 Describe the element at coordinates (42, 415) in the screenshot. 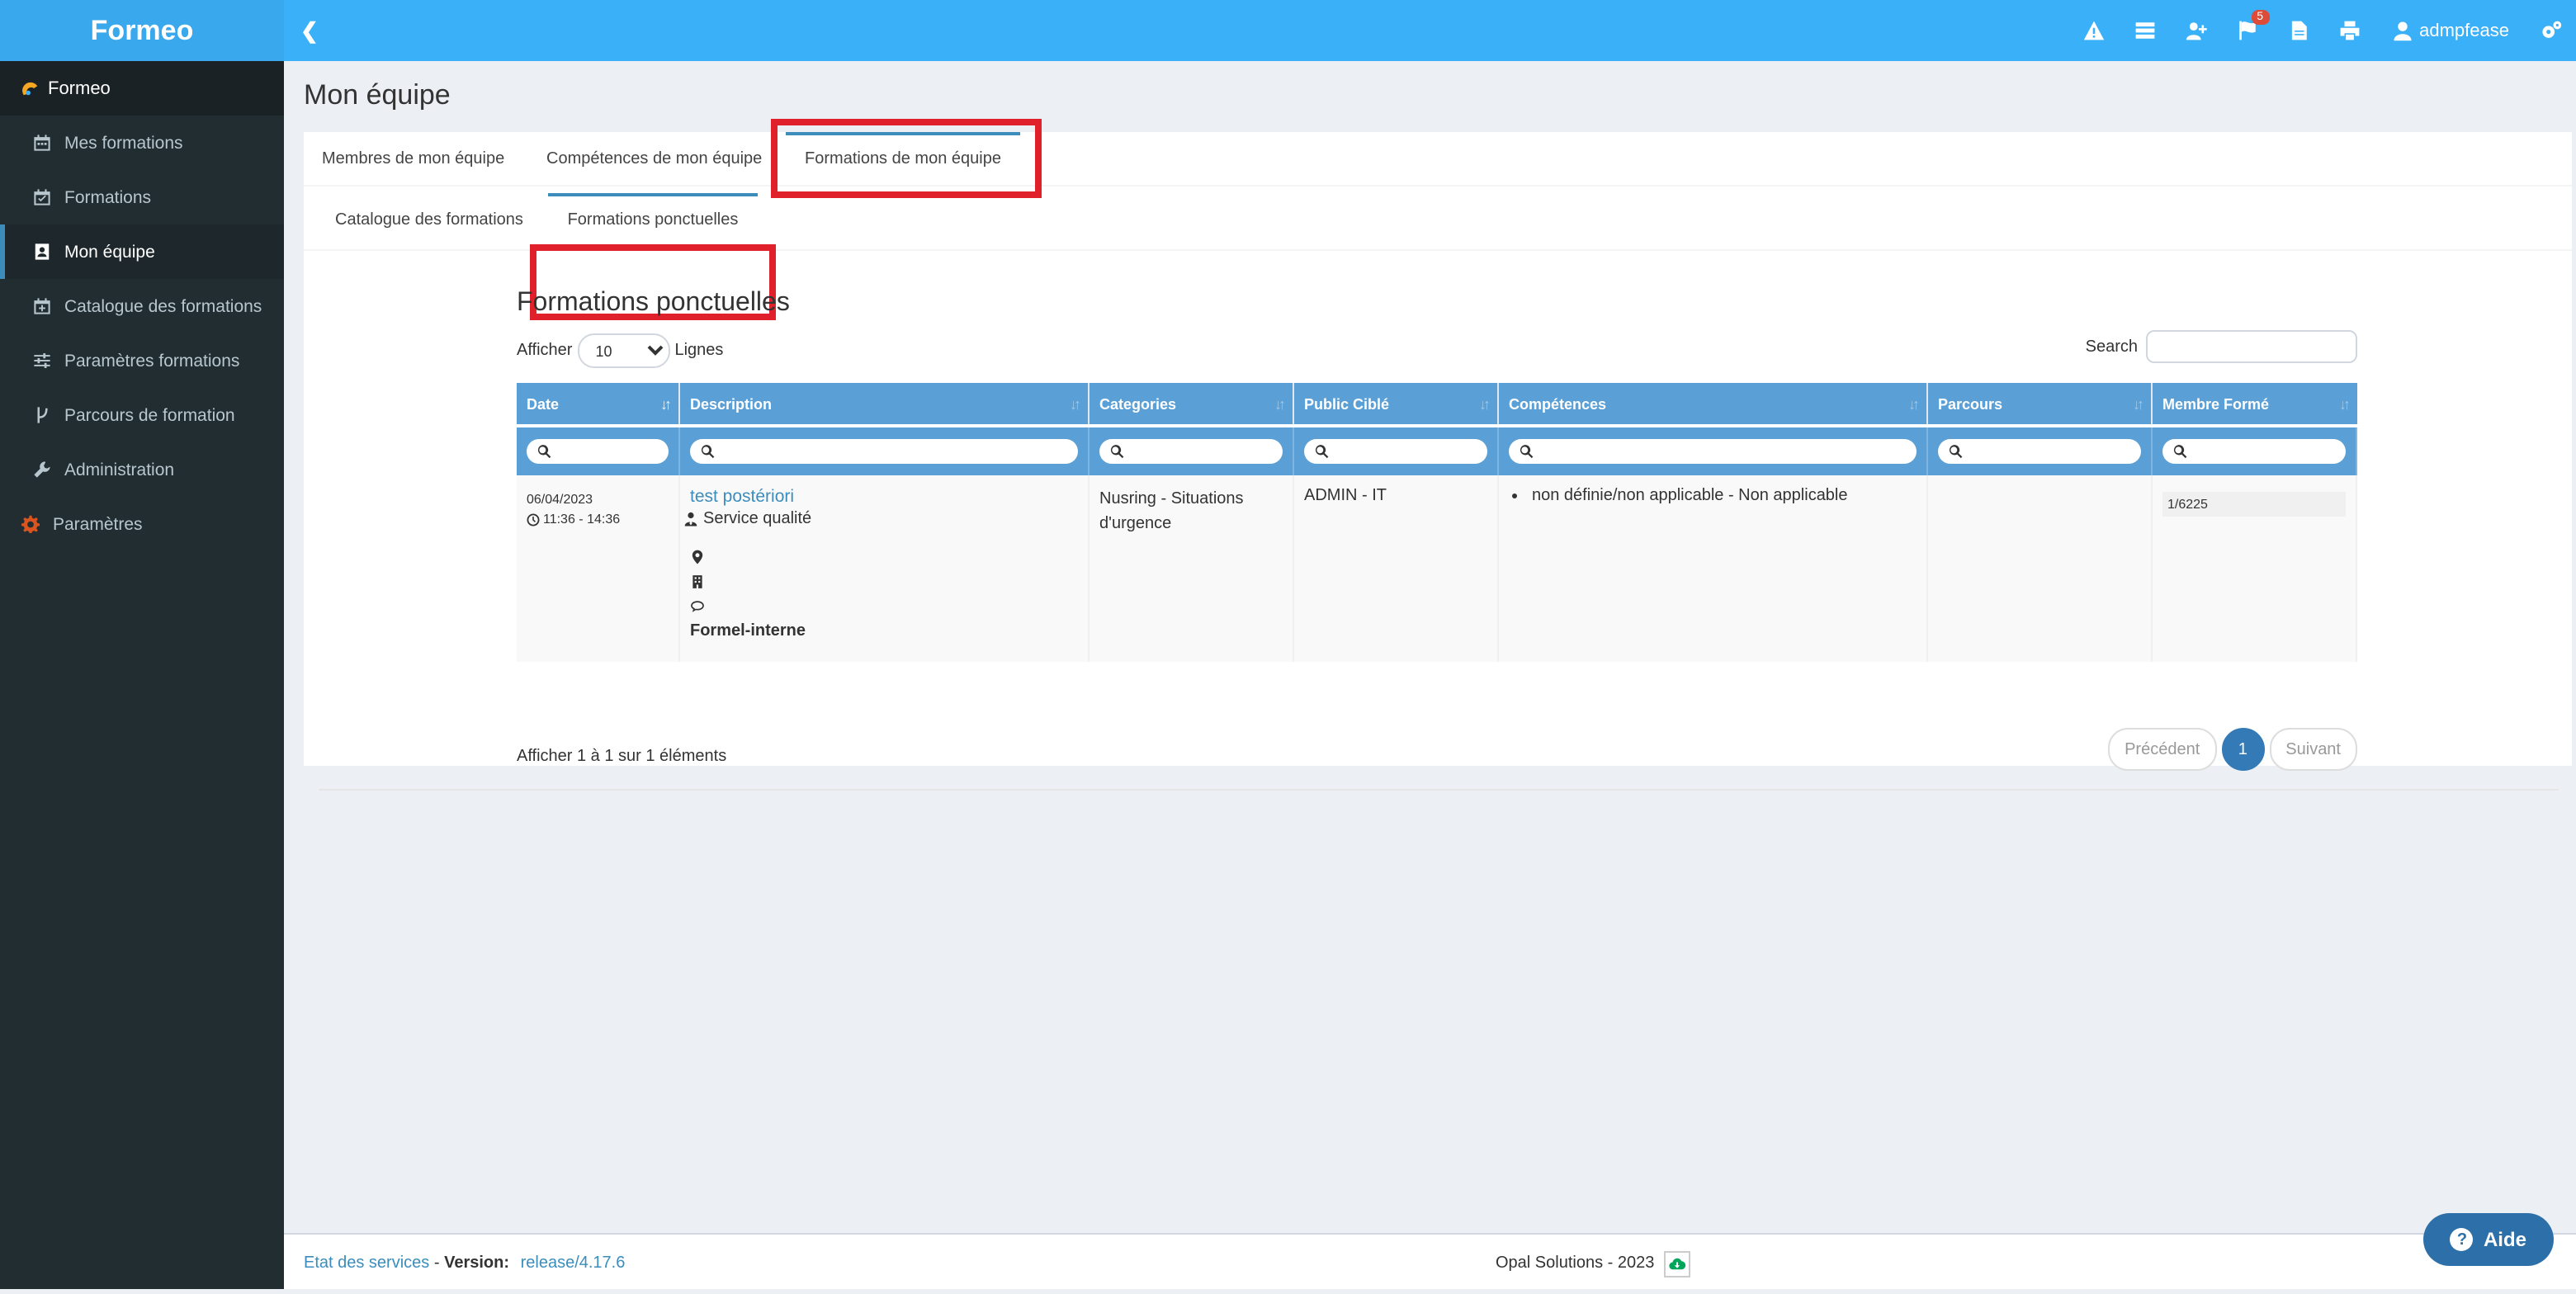

I see `branch-icon` at that location.